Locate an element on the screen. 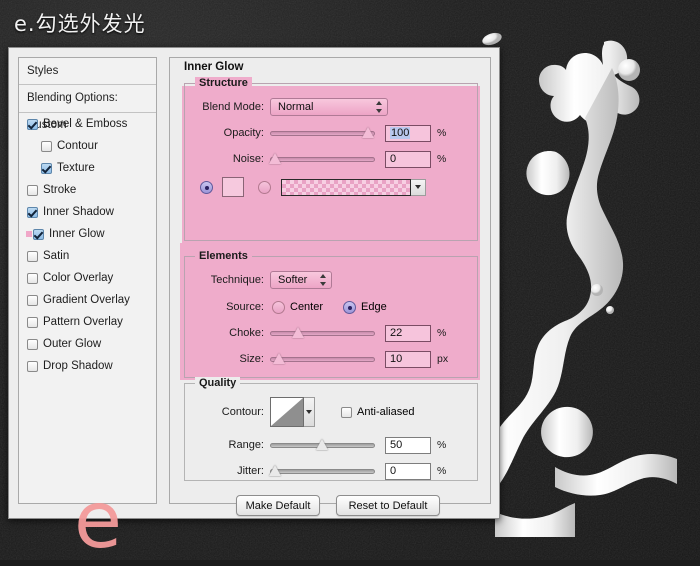  noise-row: Noise: 0 % is located at coordinates (338, 159).